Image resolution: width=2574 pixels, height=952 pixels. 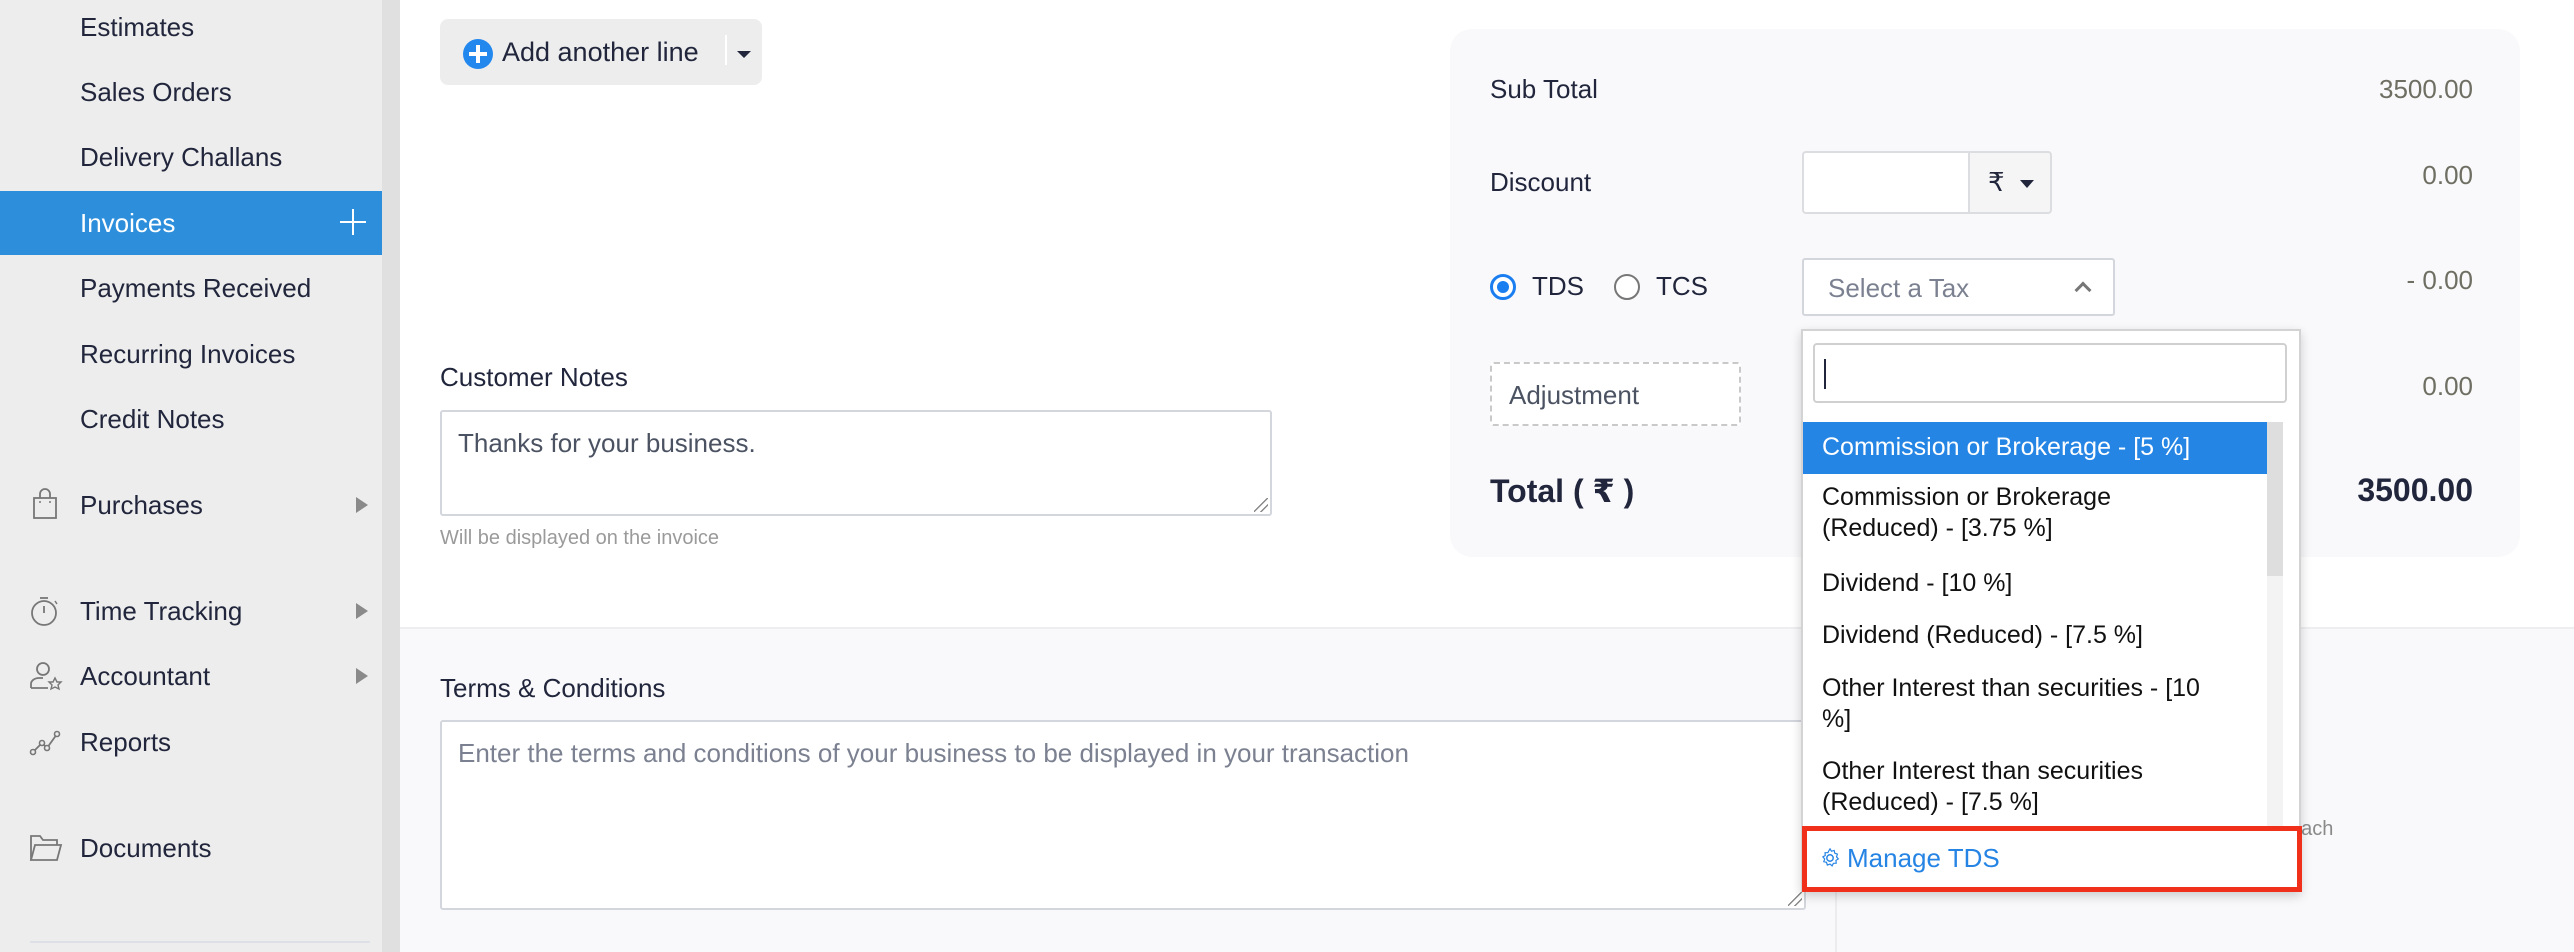 What do you see at coordinates (2275, 499) in the screenshot?
I see `dropdown-scrollbar-thumb` at bounding box center [2275, 499].